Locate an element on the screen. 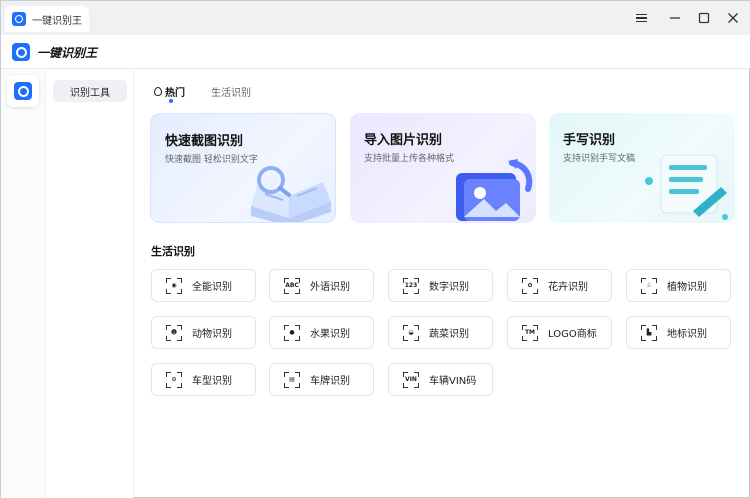 The width and height of the screenshot is (750, 498). title-bar: 一键识别王 is located at coordinates (375, 18).